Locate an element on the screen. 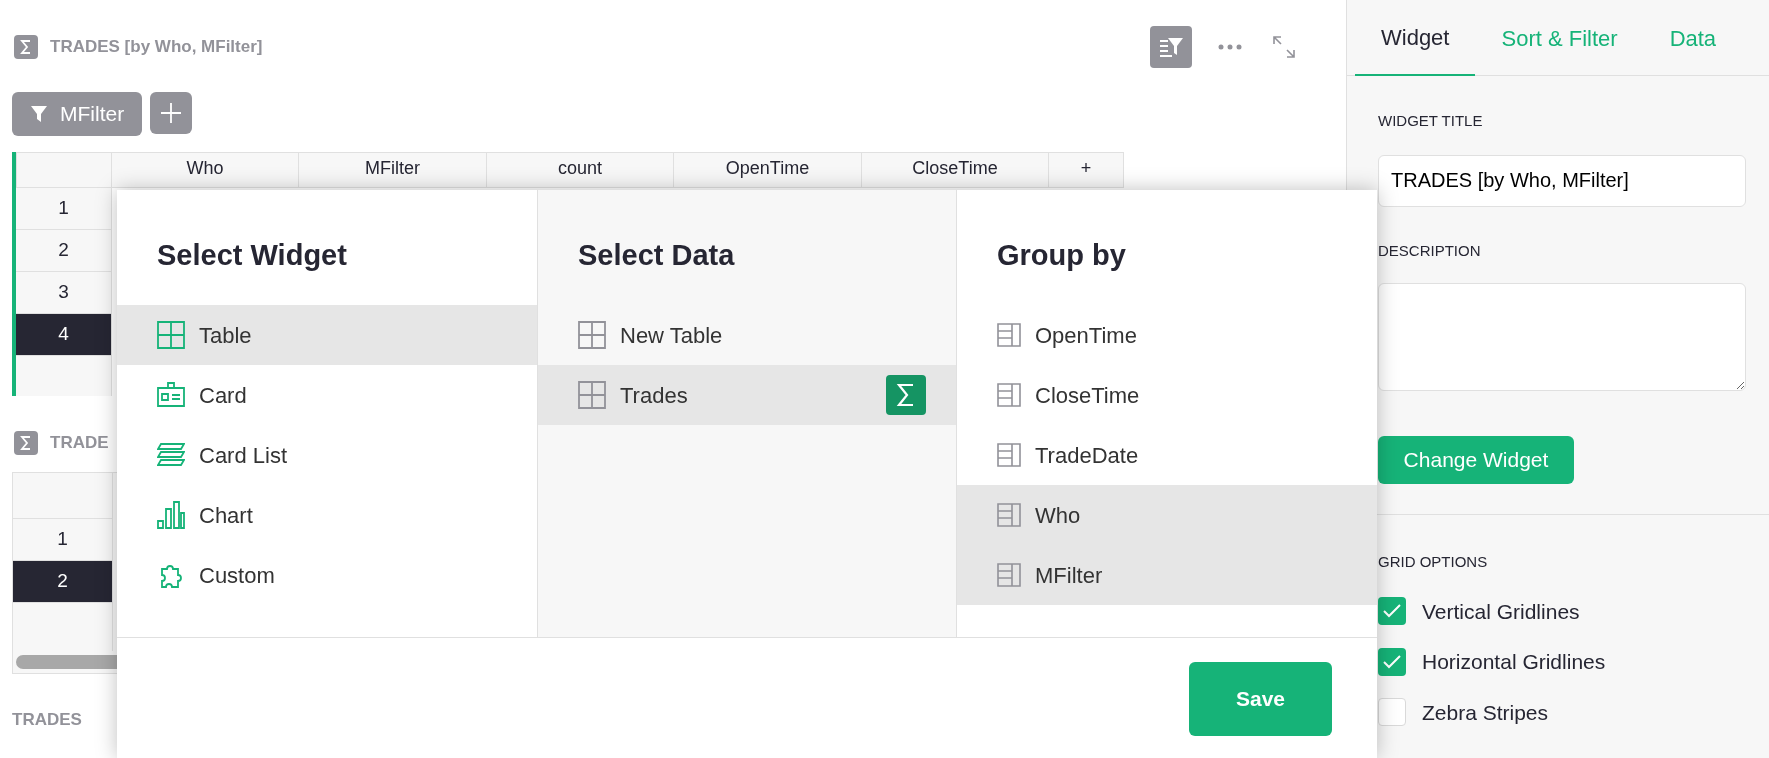 The height and width of the screenshot is (758, 1769). column-header: + is located at coordinates (1086, 170).